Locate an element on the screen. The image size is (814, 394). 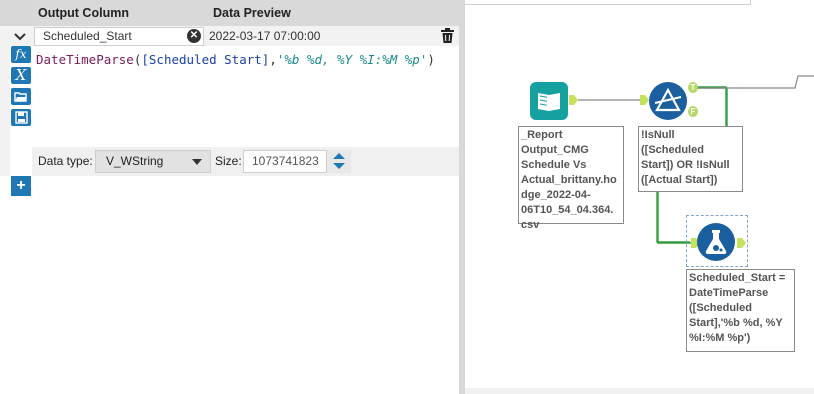
output-field-name: Scheduled_Start is located at coordinates (87, 36).